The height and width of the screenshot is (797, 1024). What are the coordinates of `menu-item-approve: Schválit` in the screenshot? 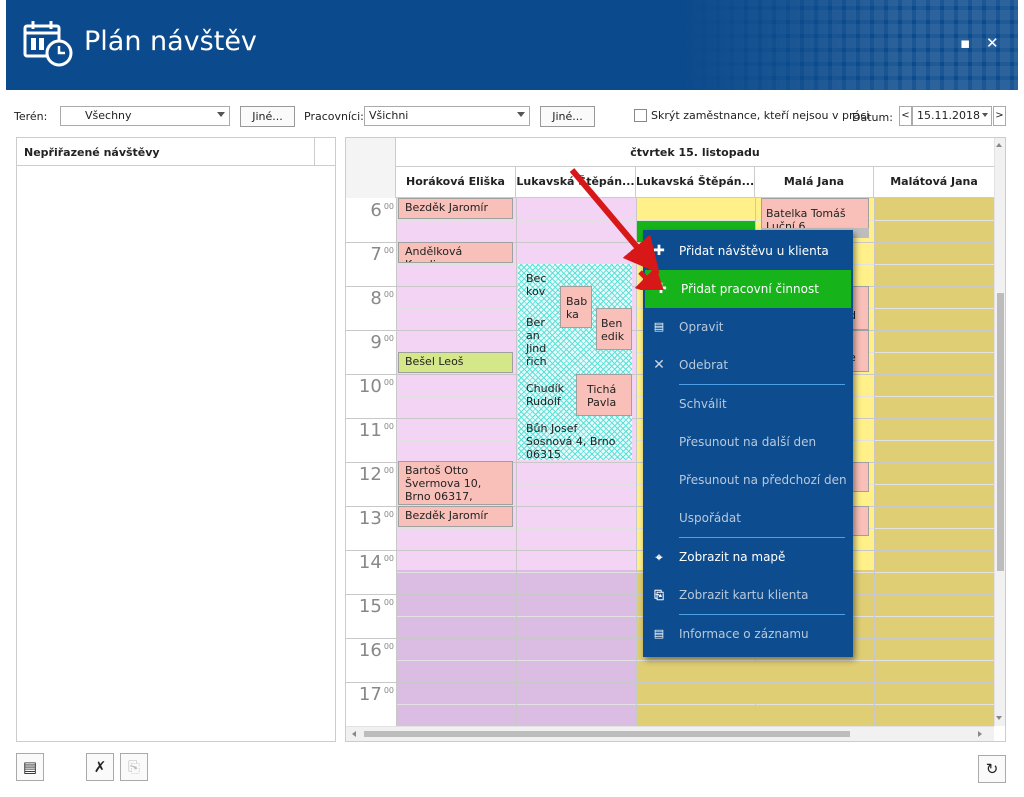 It's located at (748, 404).